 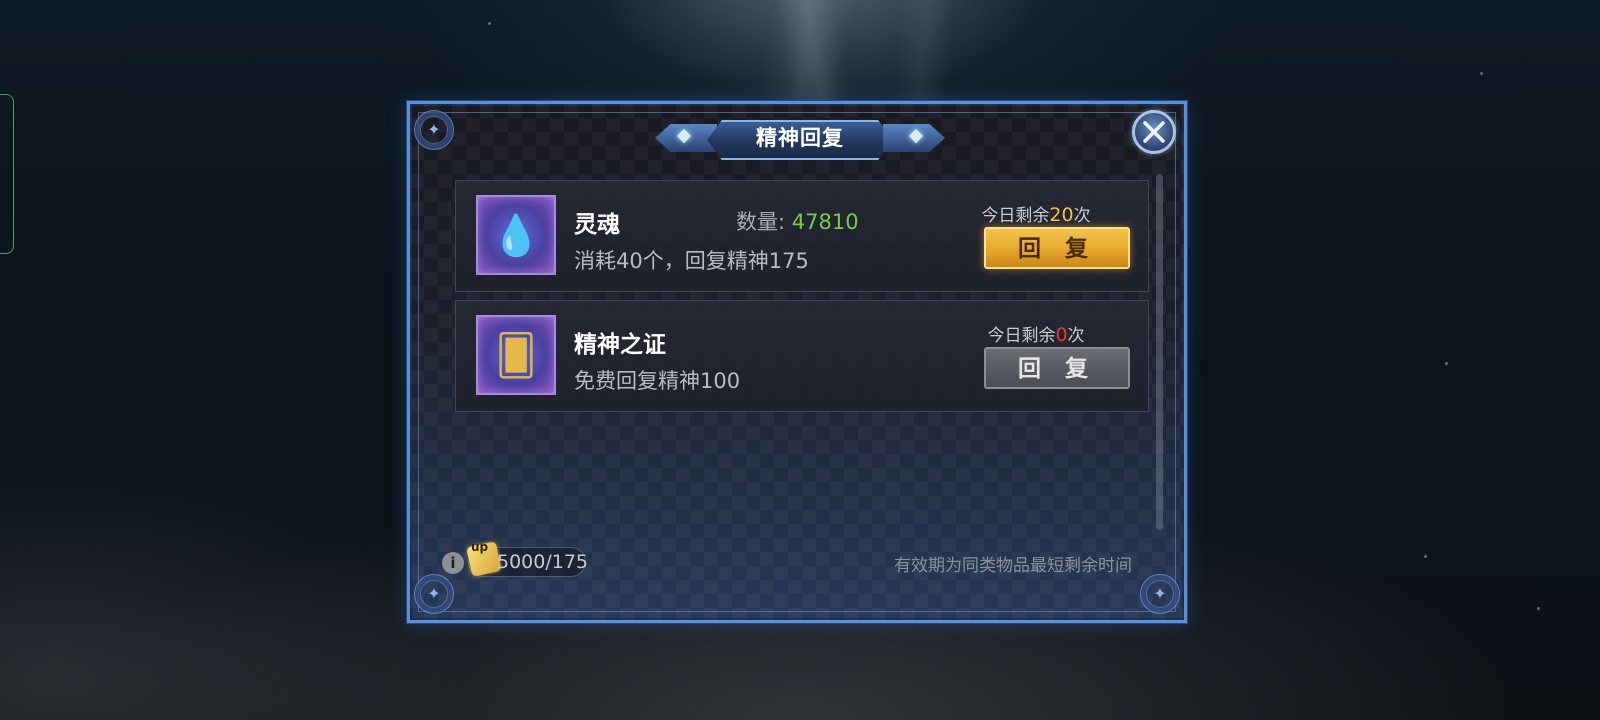 I want to click on close-button, so click(x=1154, y=132).